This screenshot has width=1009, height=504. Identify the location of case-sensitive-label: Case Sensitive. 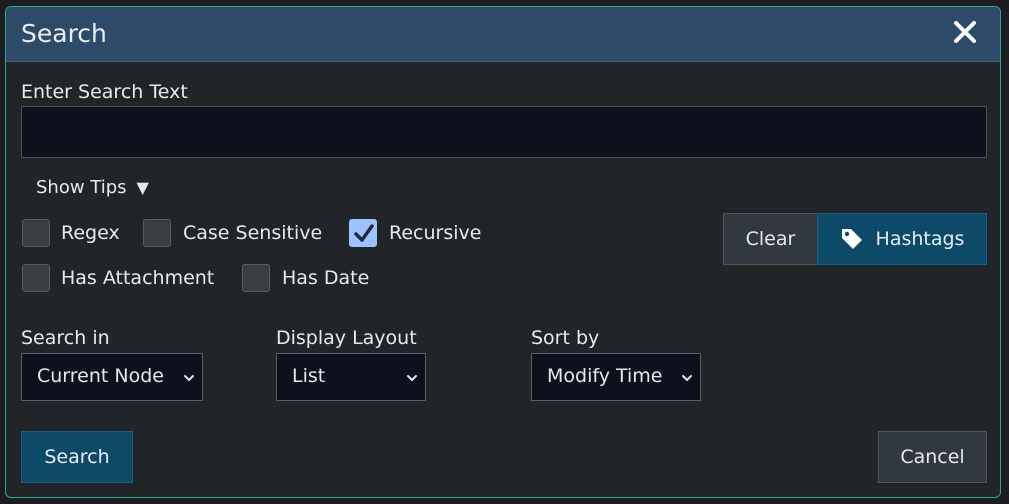
(253, 233).